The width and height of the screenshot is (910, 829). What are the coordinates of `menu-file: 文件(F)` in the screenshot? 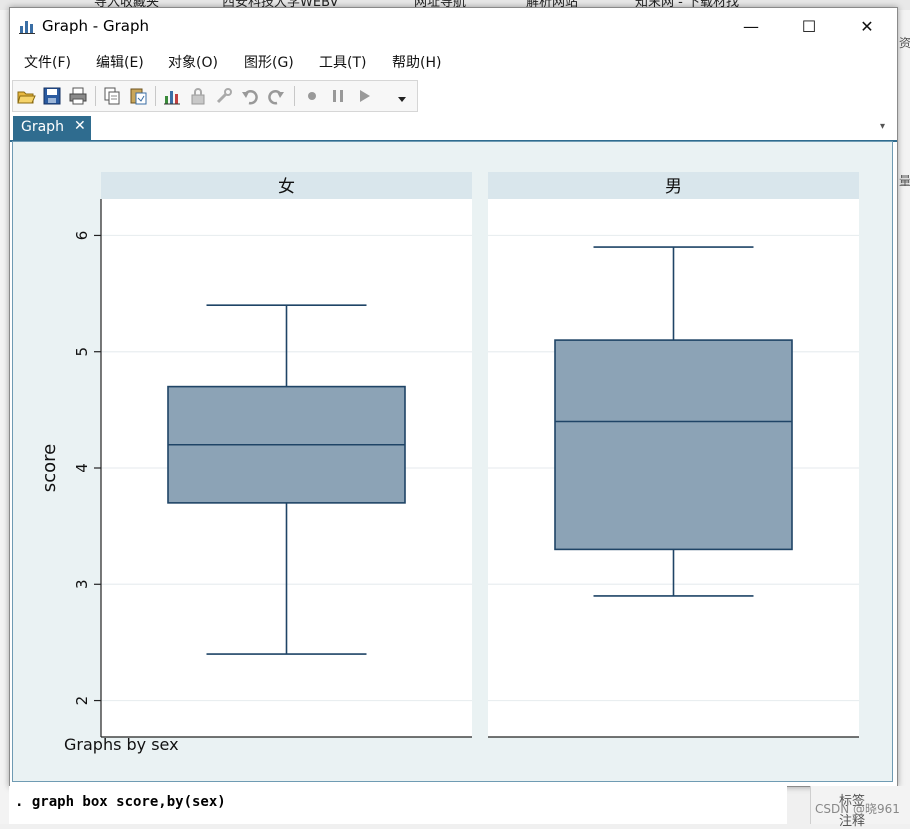 It's located at (47, 62).